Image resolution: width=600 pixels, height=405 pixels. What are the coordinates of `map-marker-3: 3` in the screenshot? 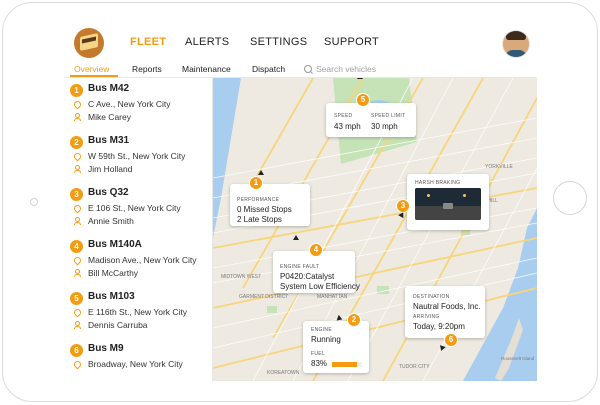 It's located at (403, 206).